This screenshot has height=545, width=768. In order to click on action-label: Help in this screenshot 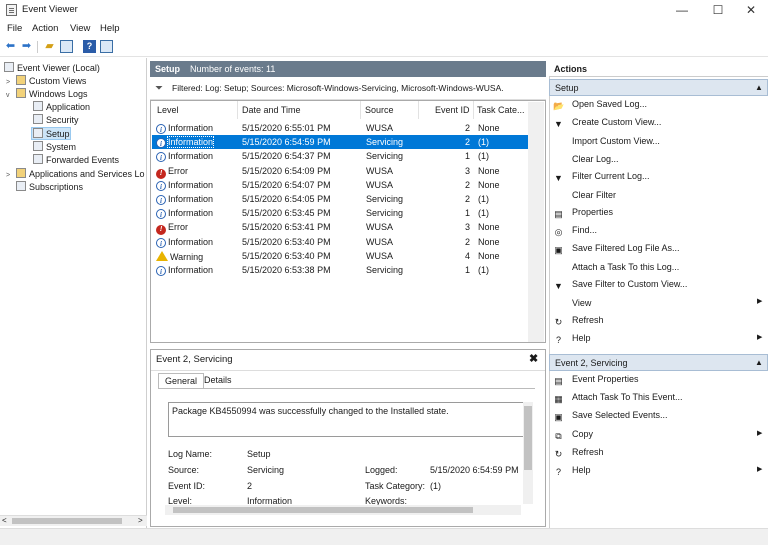, I will do `click(581, 338)`.